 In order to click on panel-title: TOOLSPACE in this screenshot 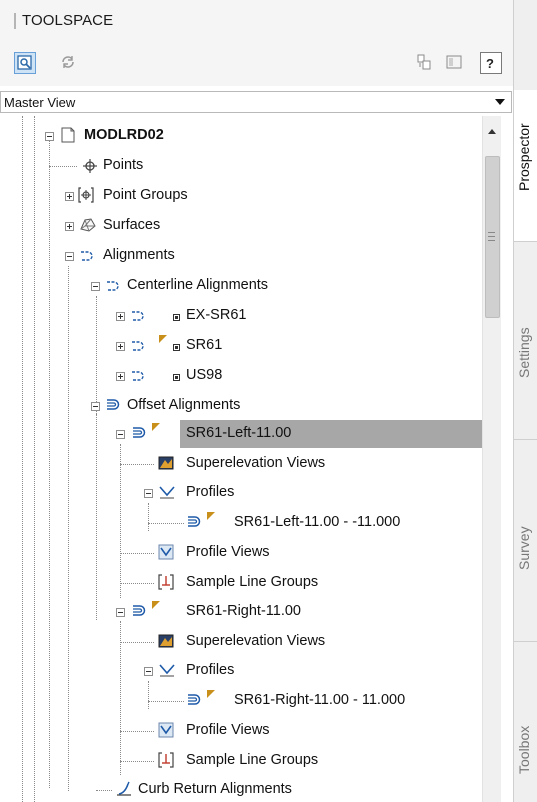, I will do `click(68, 20)`.